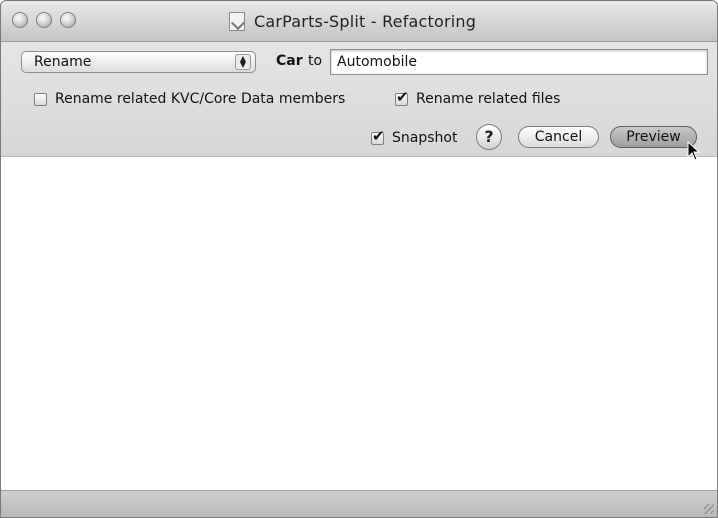 This screenshot has height=518, width=718. I want to click on document-icon, so click(237, 21).